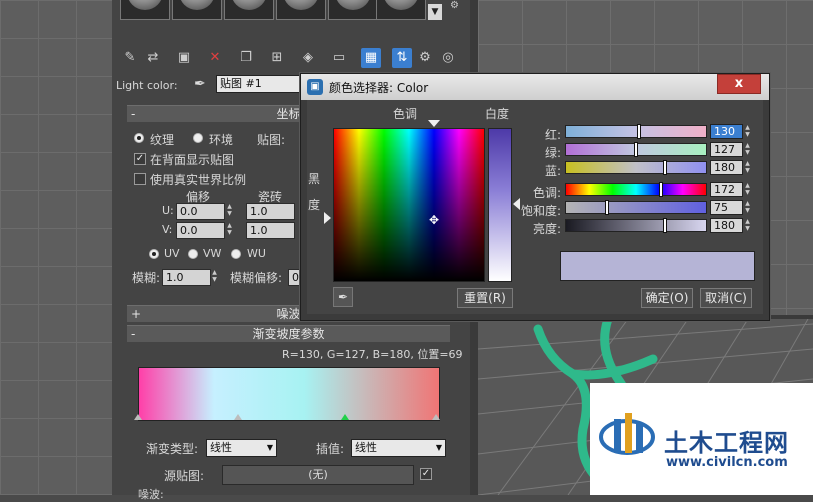  I want to click on value-thumb, so click(665, 225).